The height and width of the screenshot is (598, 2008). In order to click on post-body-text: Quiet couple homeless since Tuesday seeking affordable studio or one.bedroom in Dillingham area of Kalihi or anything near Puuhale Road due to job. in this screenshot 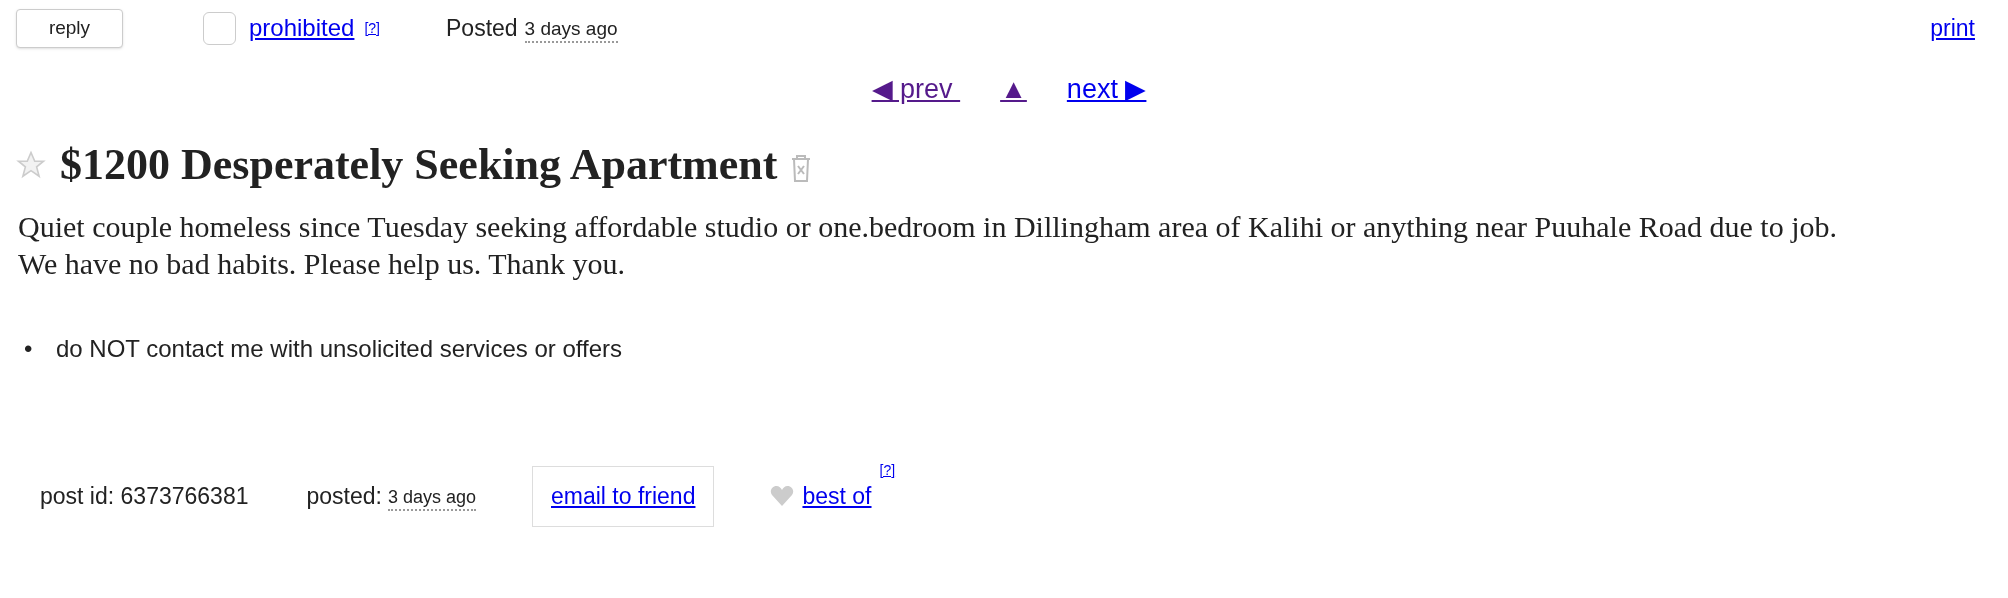, I will do `click(928, 227)`.